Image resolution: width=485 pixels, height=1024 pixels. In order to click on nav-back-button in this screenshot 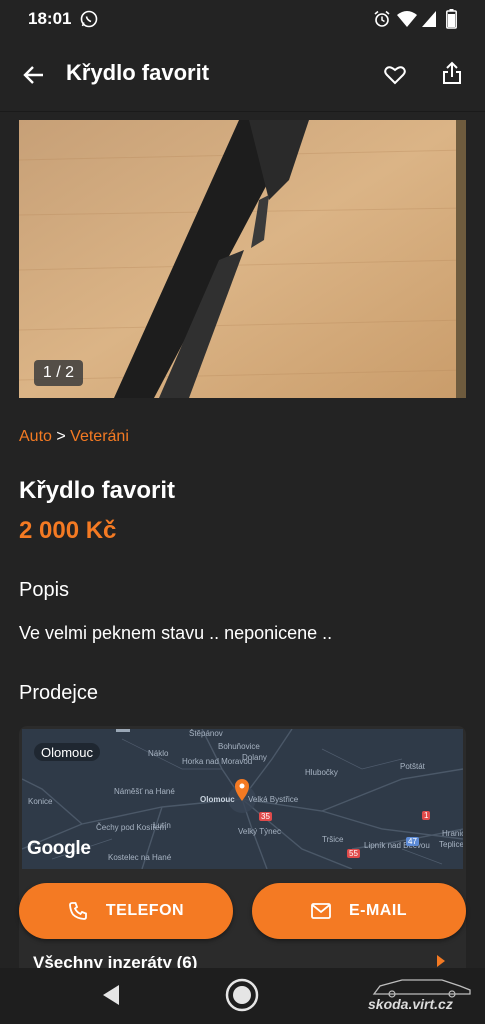, I will do `click(111, 997)`.